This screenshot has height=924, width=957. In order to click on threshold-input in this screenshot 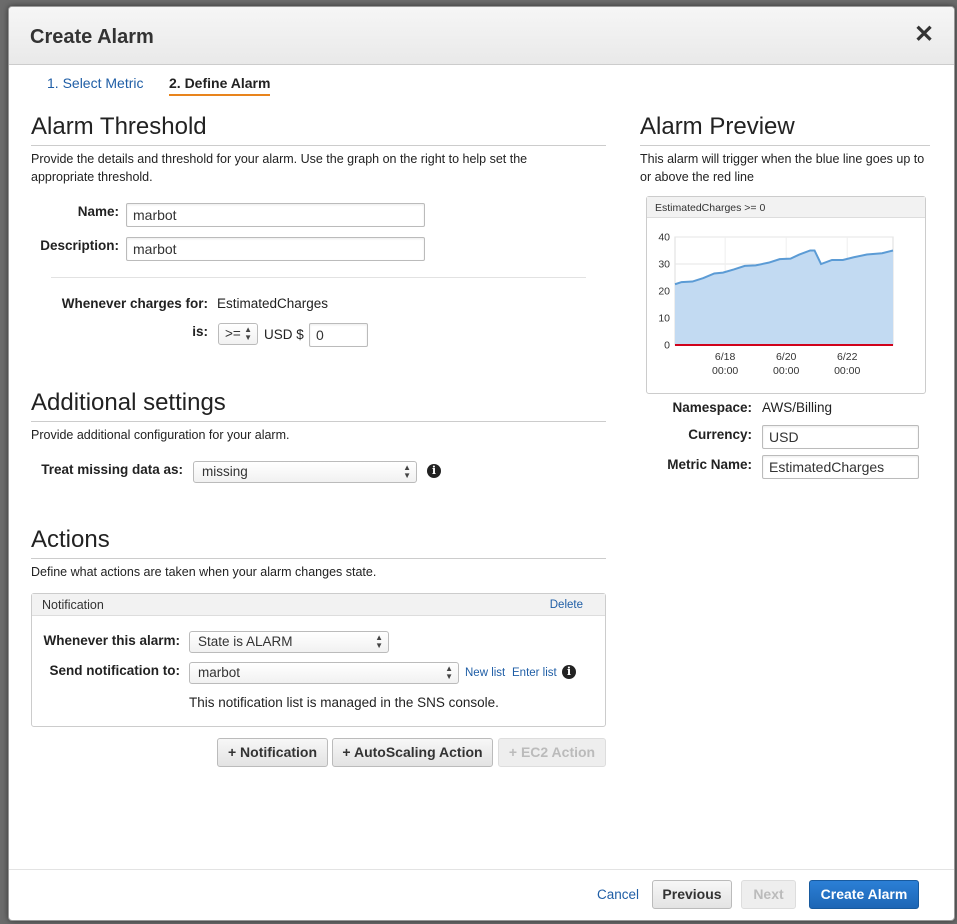, I will do `click(338, 335)`.